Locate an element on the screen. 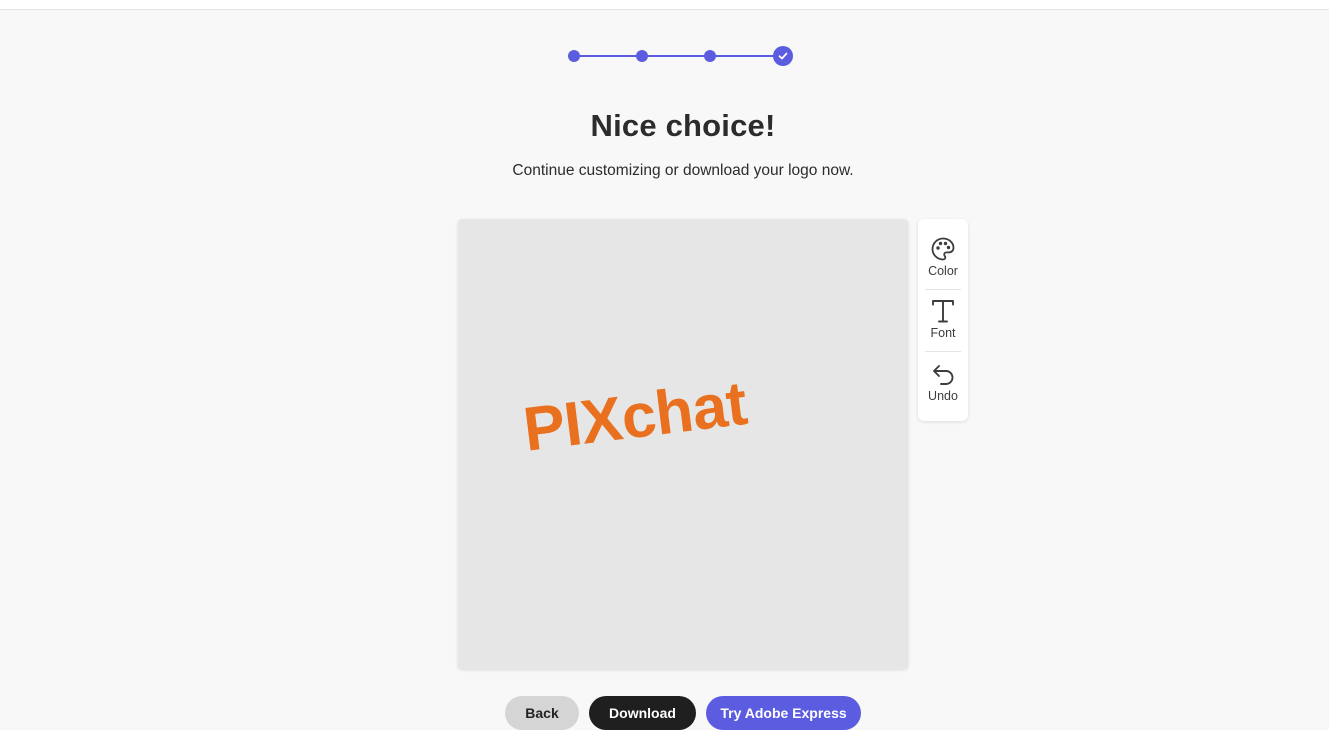  check-icon is located at coordinates (783, 56).